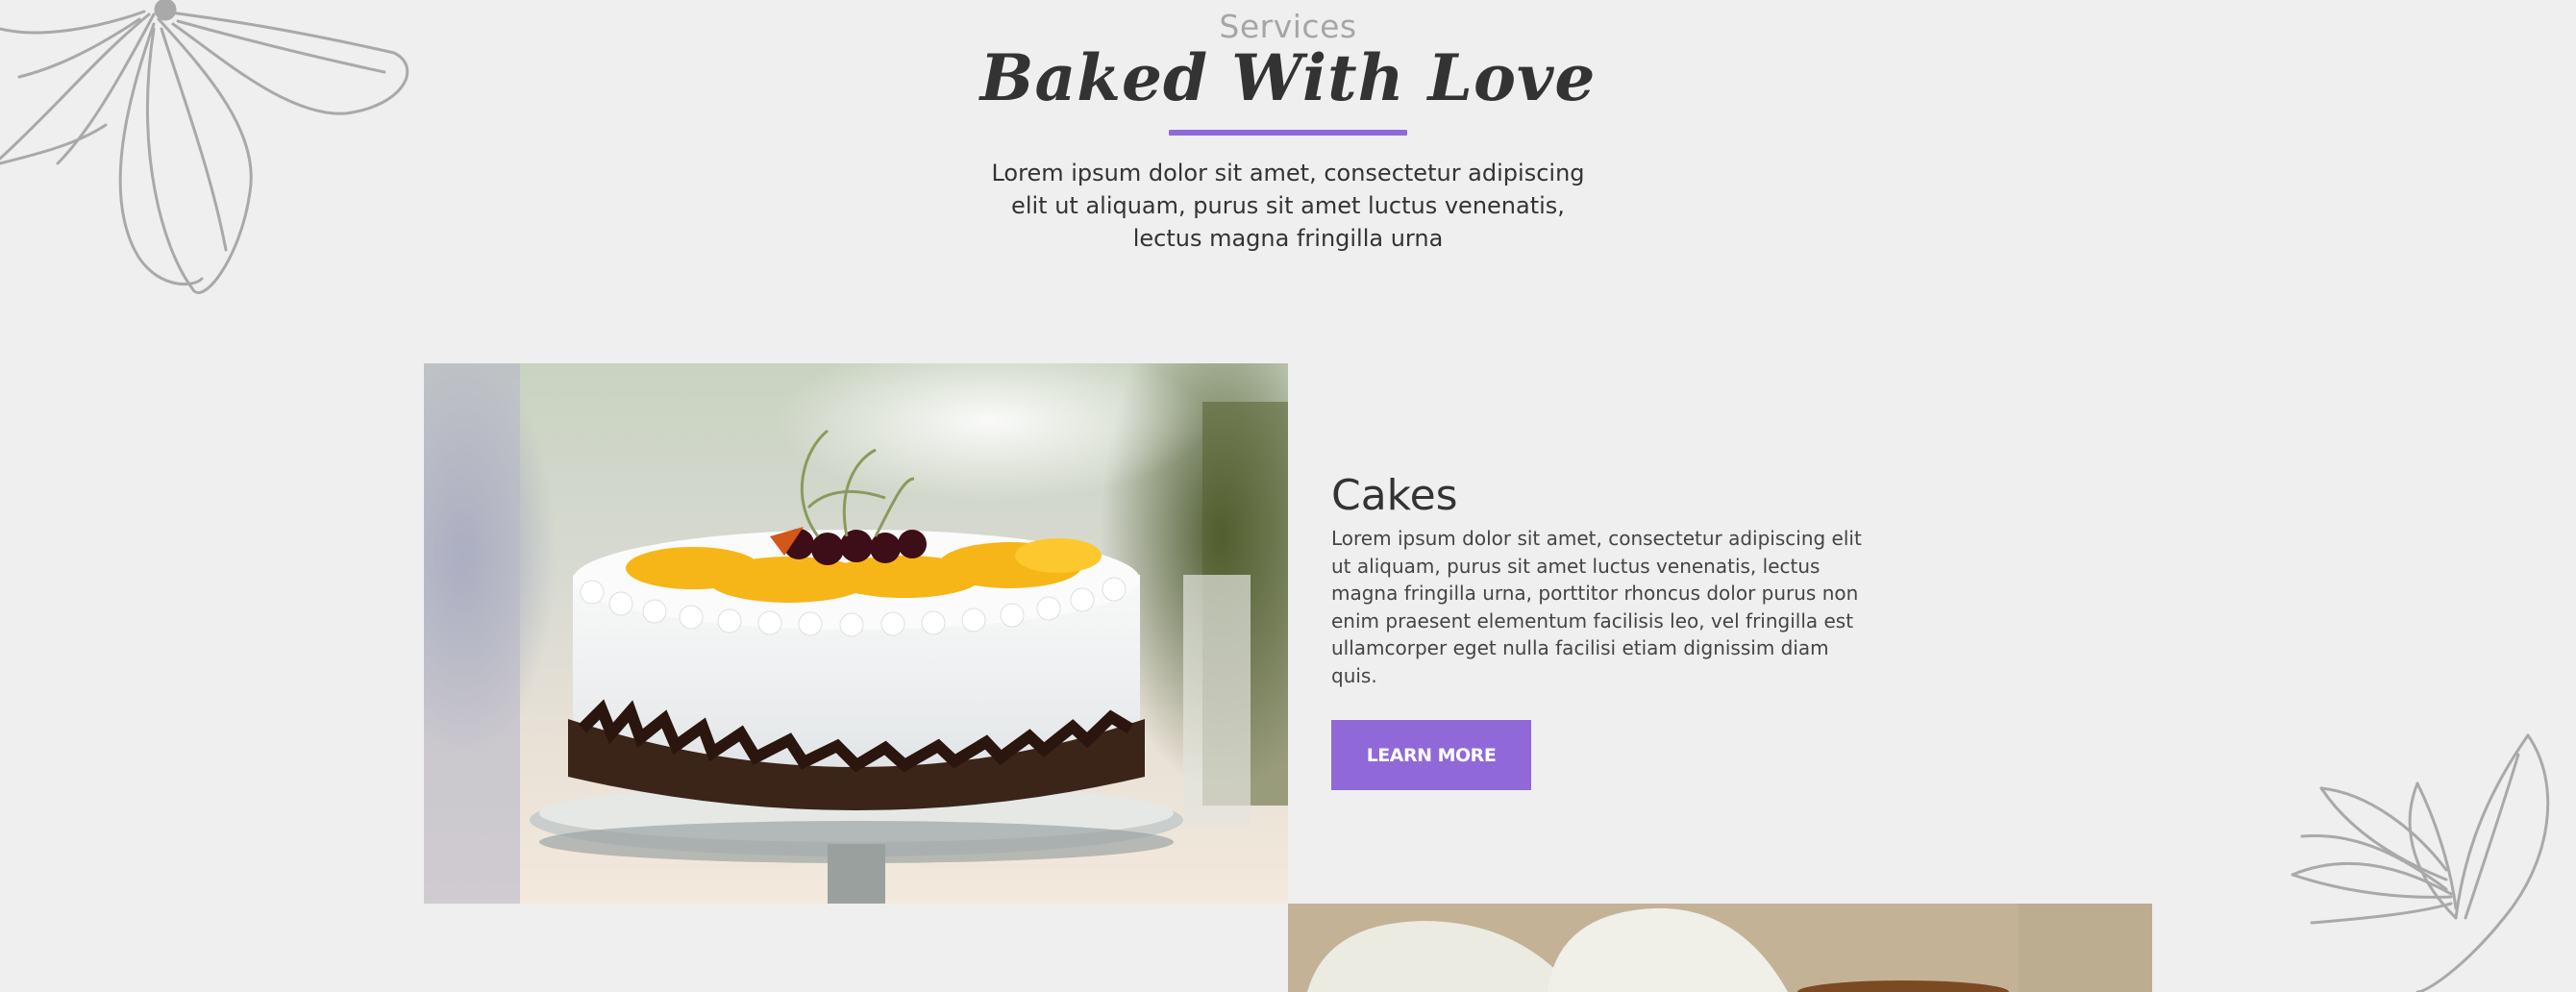 The width and height of the screenshot is (2576, 992). What do you see at coordinates (1288, 77) in the screenshot?
I see `section-title: Baked With Love` at bounding box center [1288, 77].